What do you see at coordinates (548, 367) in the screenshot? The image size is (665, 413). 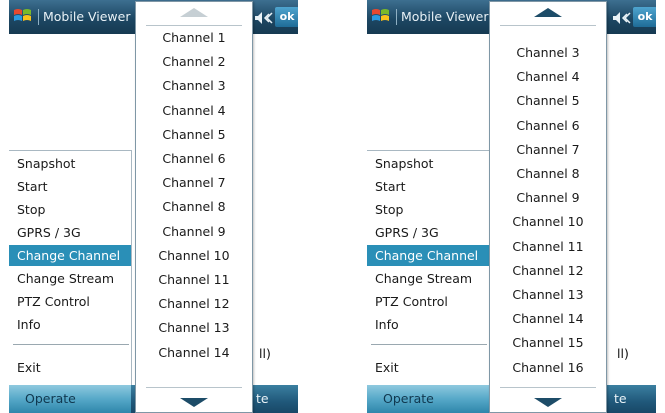 I see `channel-item: Channel 16` at bounding box center [548, 367].